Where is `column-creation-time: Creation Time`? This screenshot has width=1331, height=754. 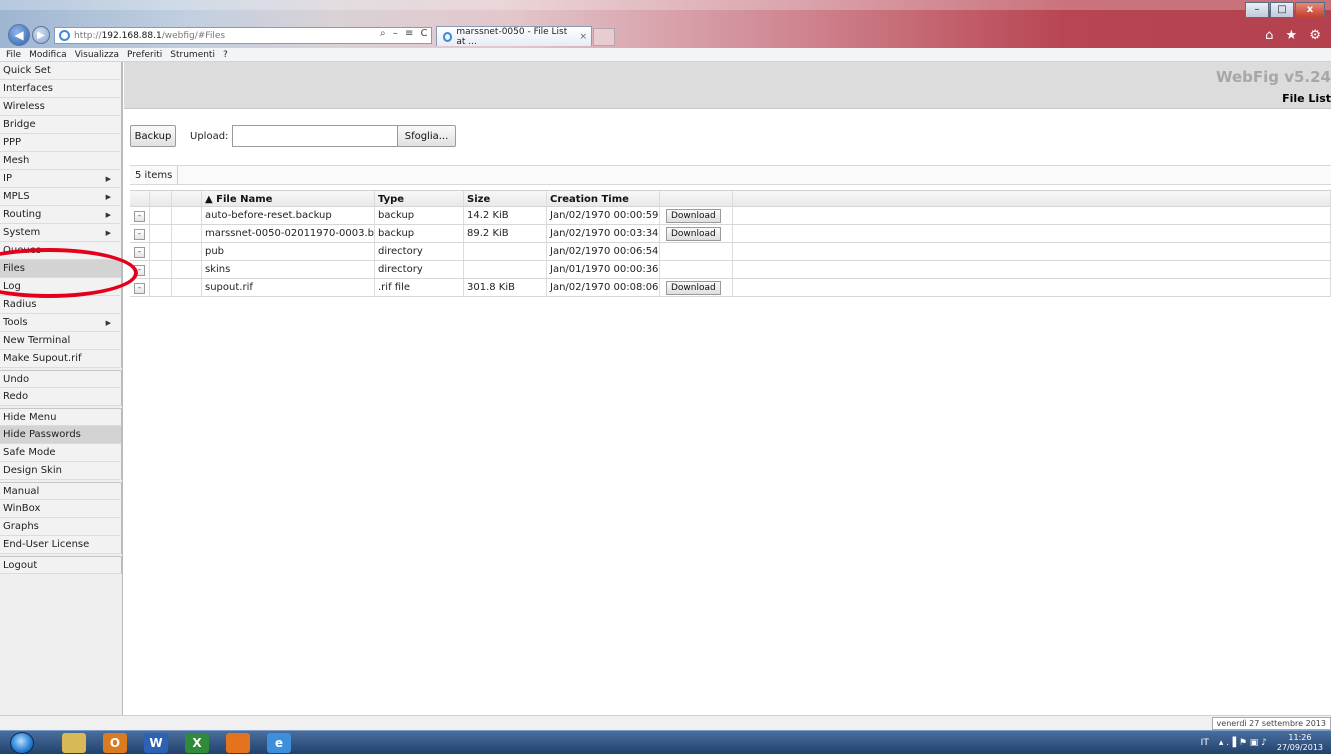 column-creation-time: Creation Time is located at coordinates (603, 198).